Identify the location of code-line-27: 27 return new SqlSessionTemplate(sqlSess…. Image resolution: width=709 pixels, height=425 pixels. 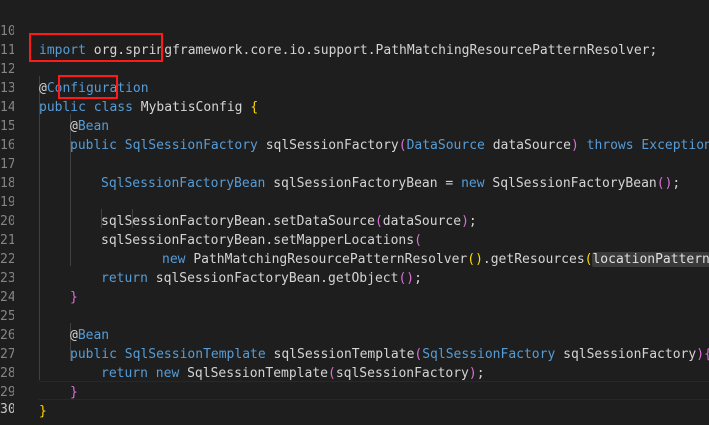
(354, 353).